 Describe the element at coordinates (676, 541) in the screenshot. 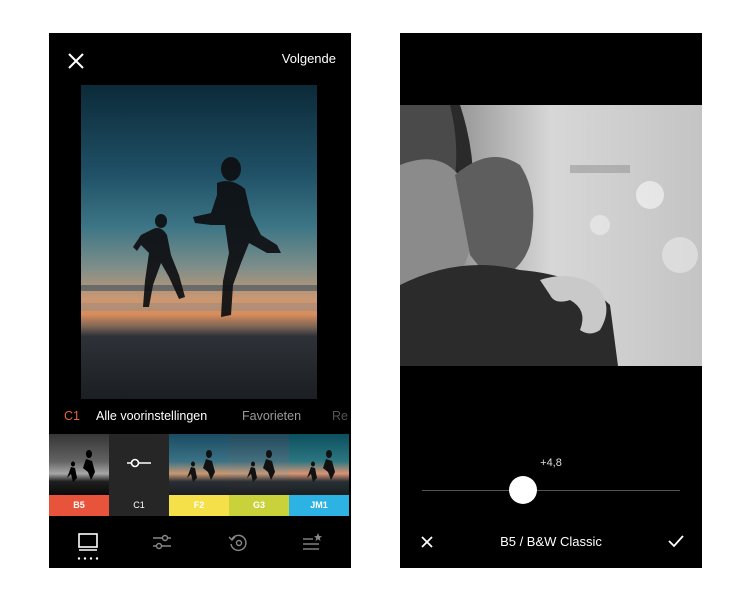

I see `check-icon` at that location.